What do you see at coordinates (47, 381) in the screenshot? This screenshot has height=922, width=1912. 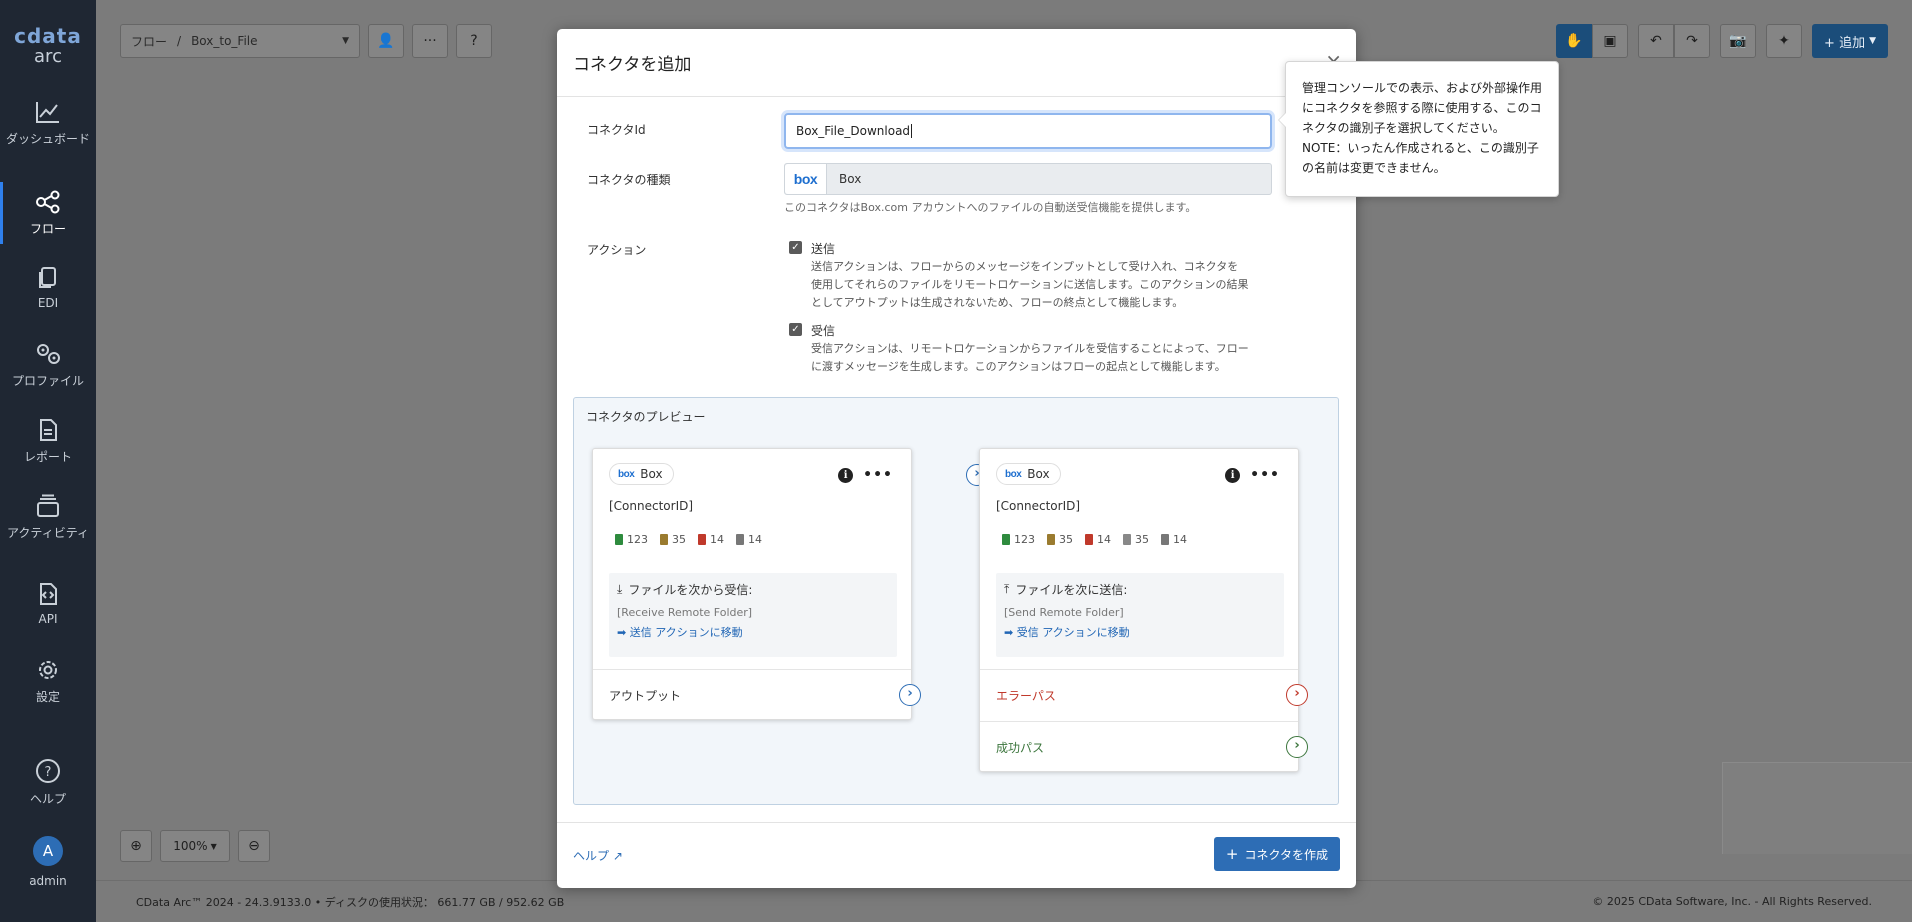 I see `sidebar-item-label: プロファイル` at bounding box center [47, 381].